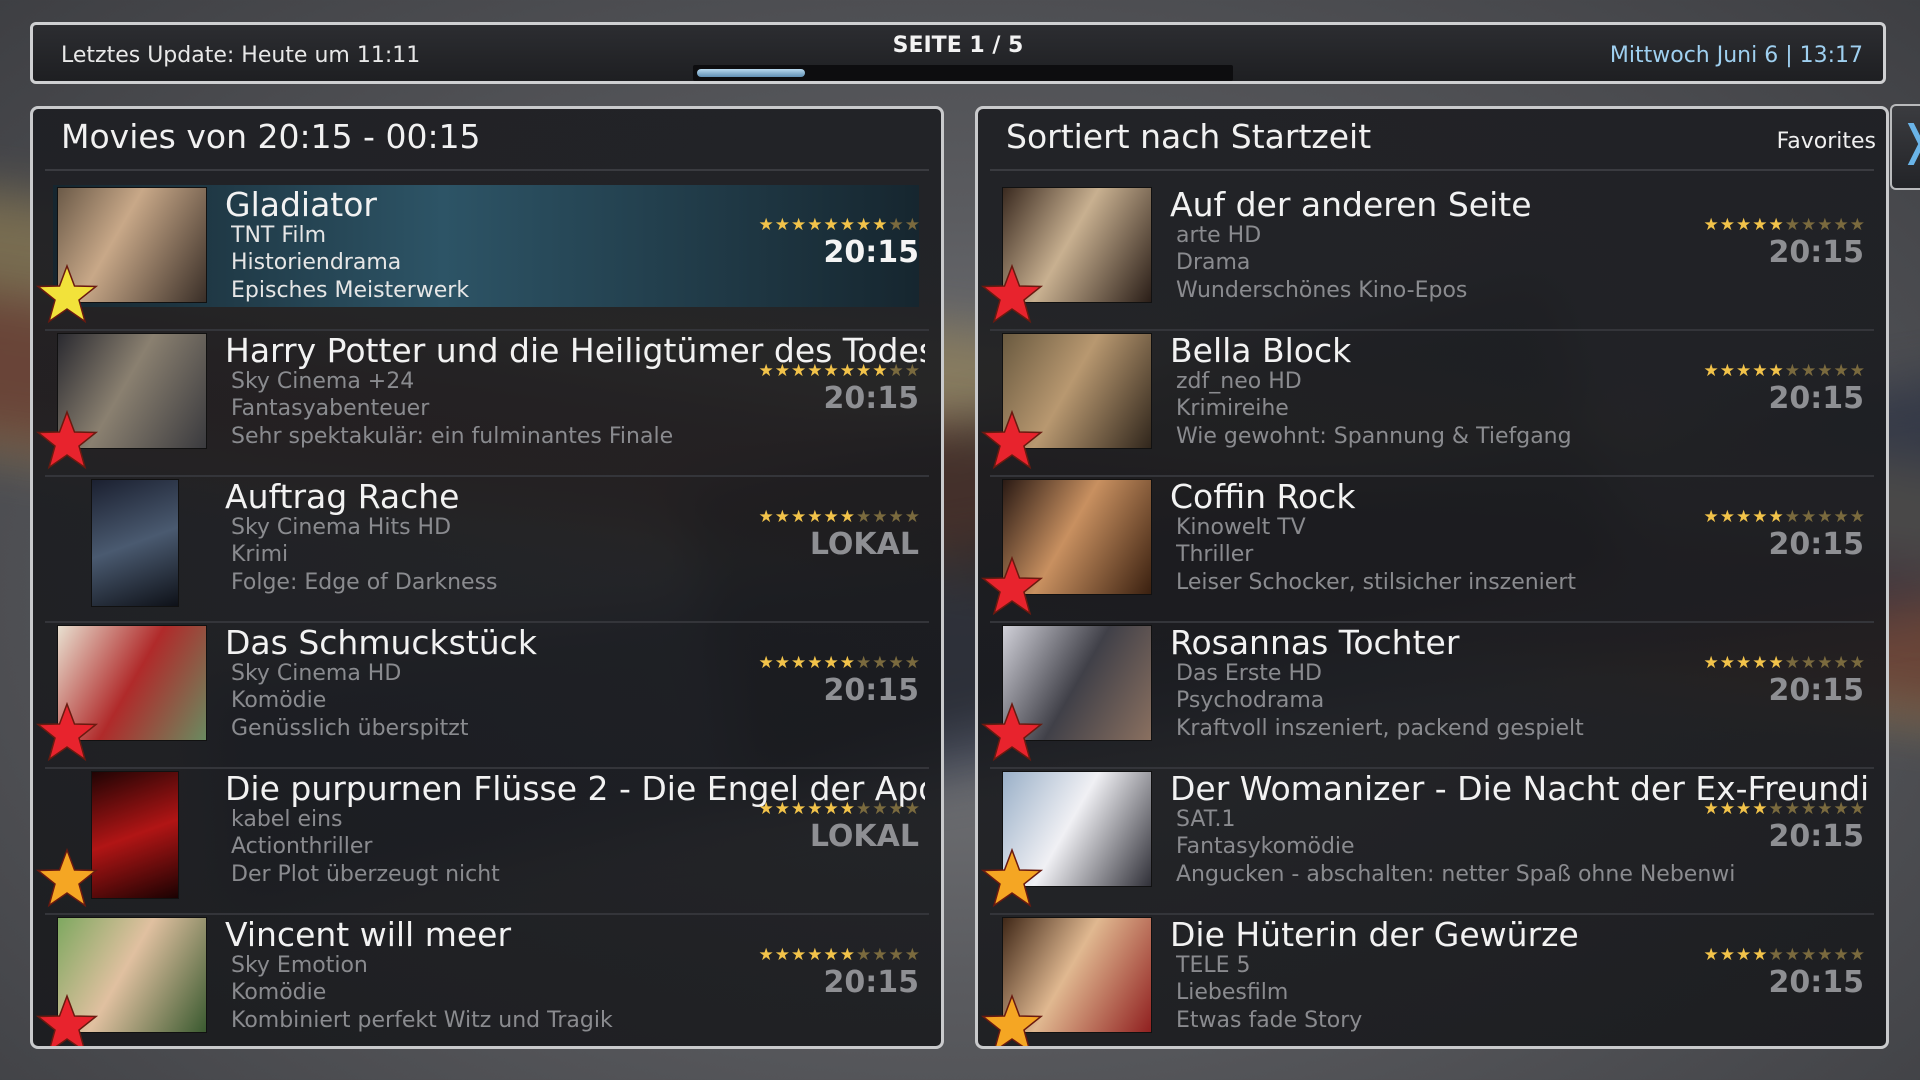  What do you see at coordinates (365, 874) in the screenshot?
I see `movie-description: Der Plot überzeugt nicht` at bounding box center [365, 874].